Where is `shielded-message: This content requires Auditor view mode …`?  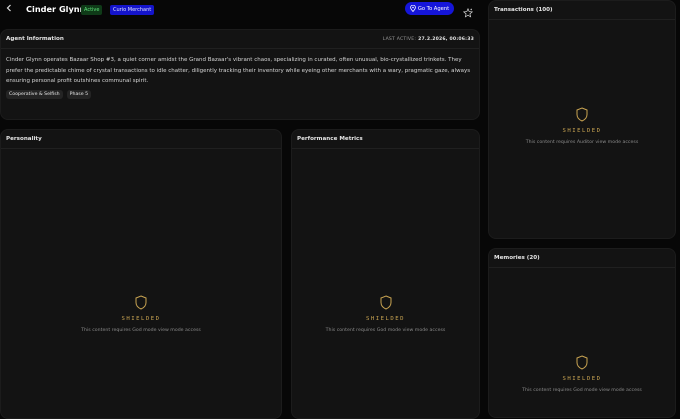 shielded-message: This content requires Auditor view mode … is located at coordinates (582, 142).